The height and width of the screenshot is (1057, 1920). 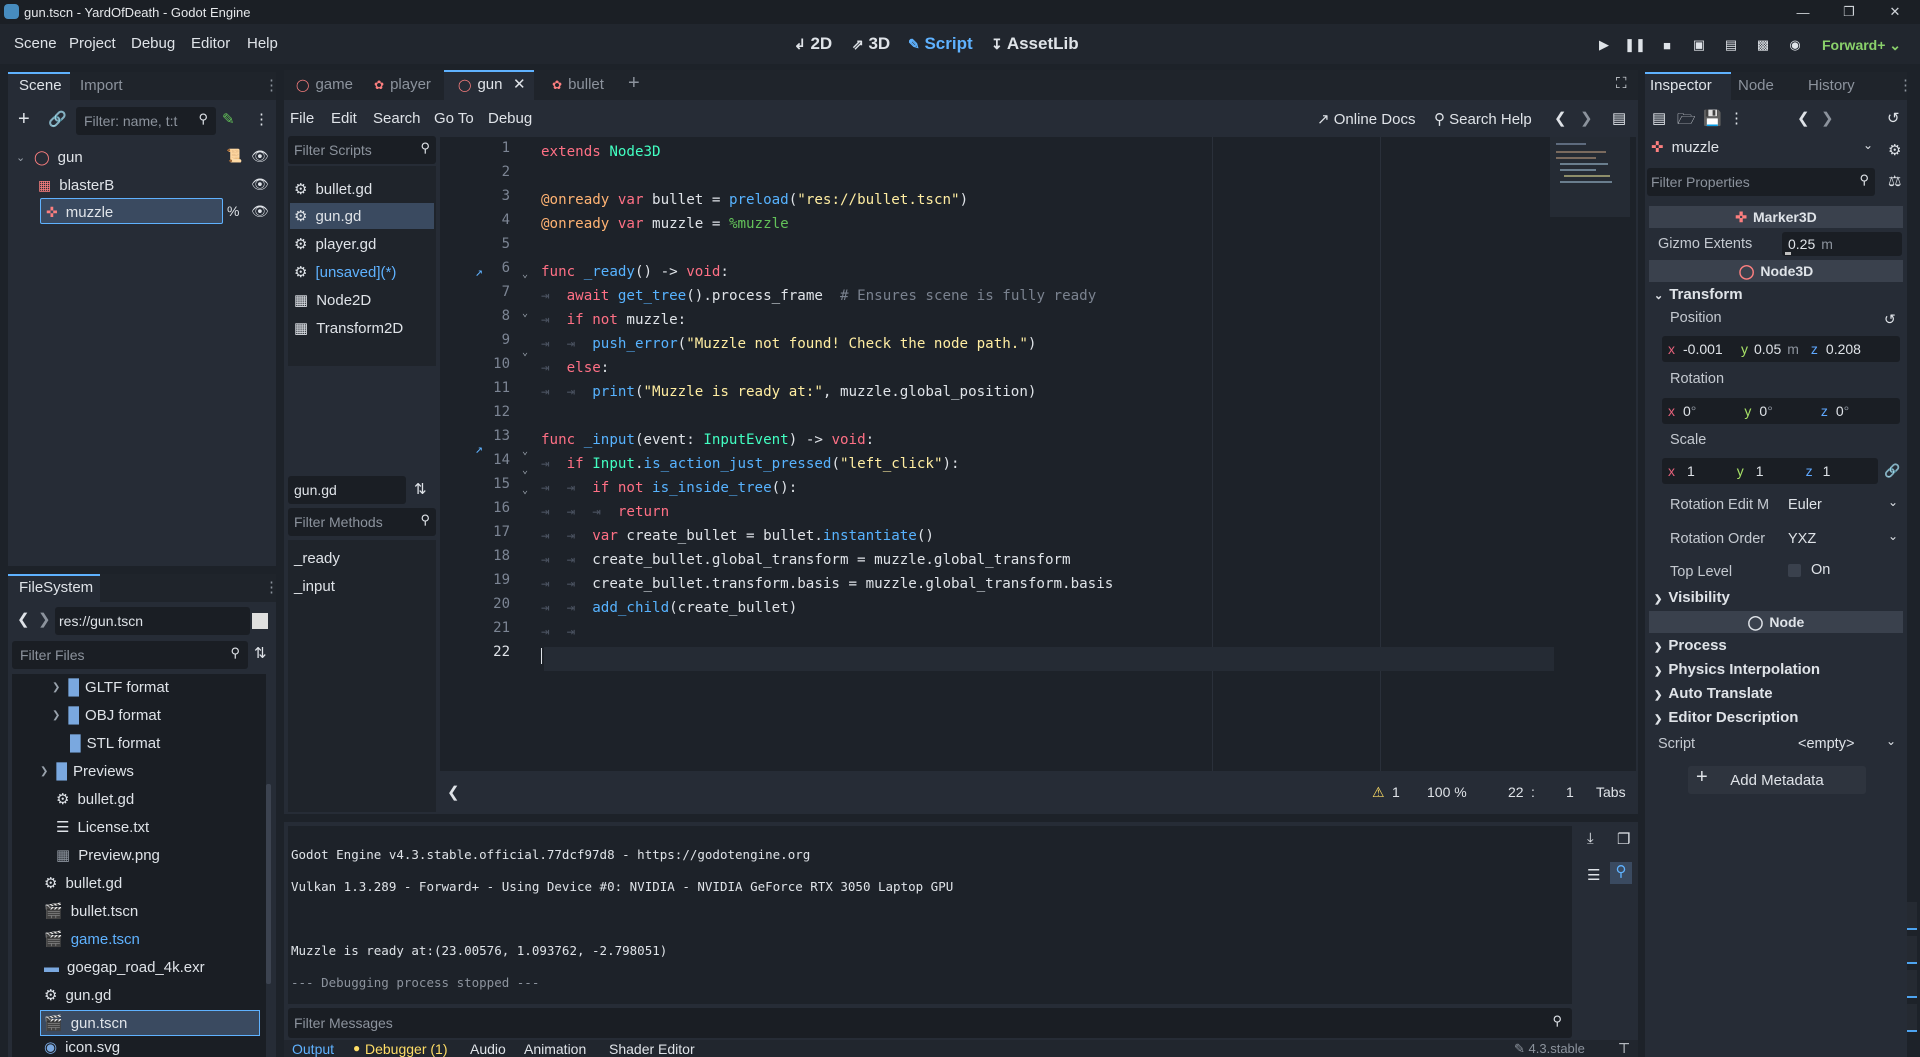 I want to click on menu-project: Project, so click(x=92, y=43).